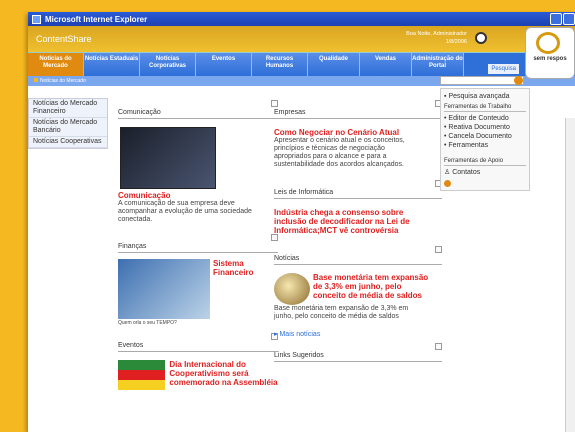  I want to click on section-title: Eventos, so click(198, 342).